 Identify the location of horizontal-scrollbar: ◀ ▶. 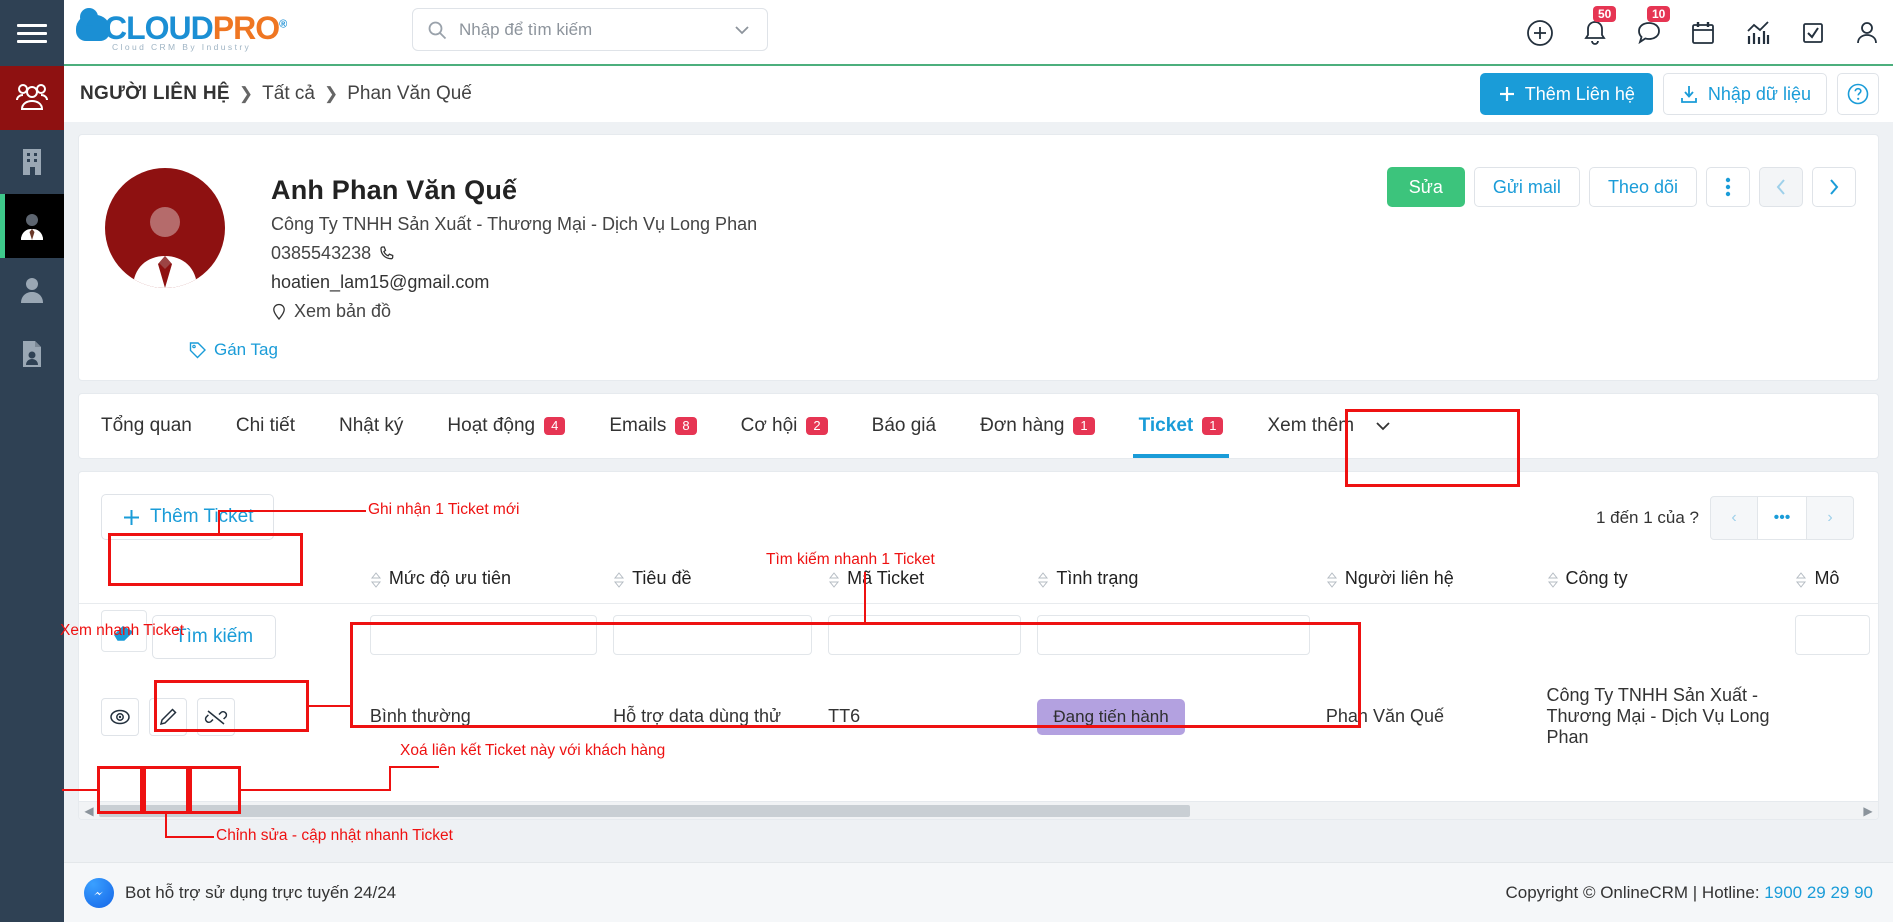
(978, 810).